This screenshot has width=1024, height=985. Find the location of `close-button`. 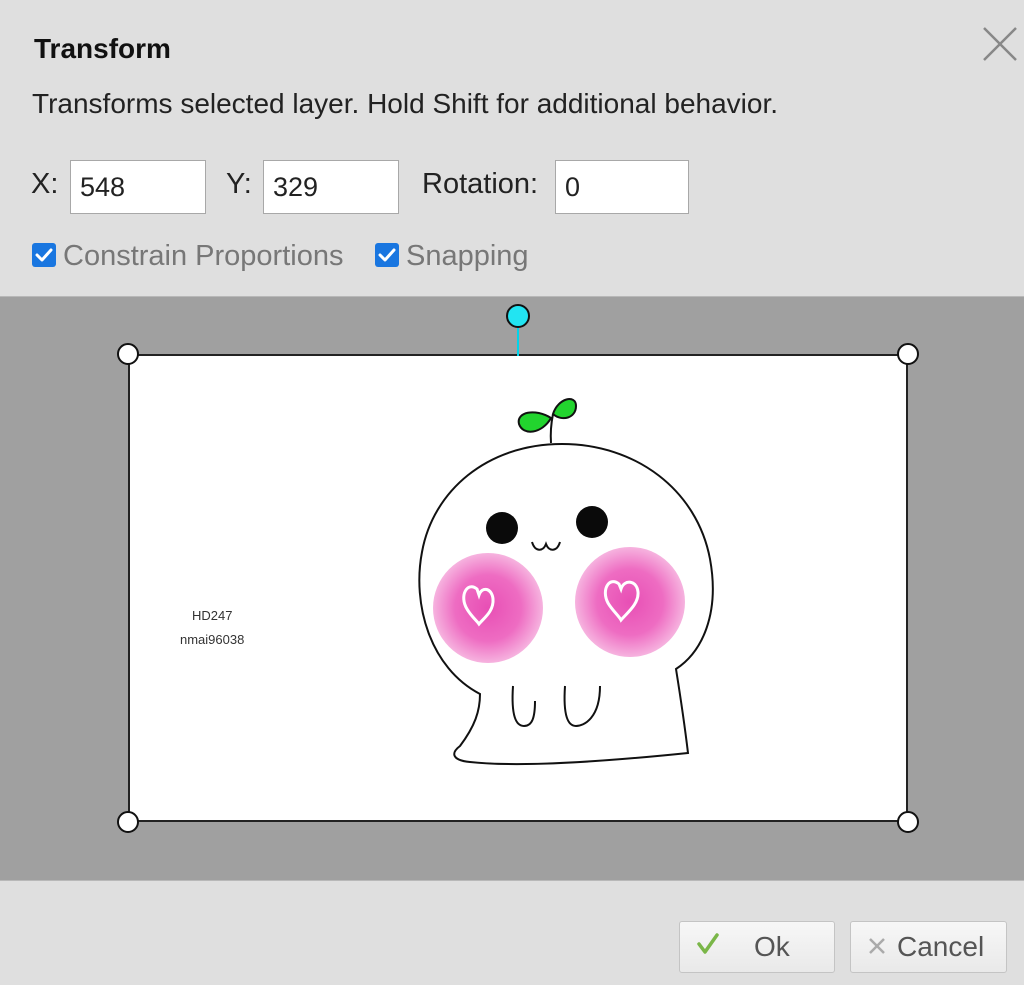

close-button is located at coordinates (1000, 44).